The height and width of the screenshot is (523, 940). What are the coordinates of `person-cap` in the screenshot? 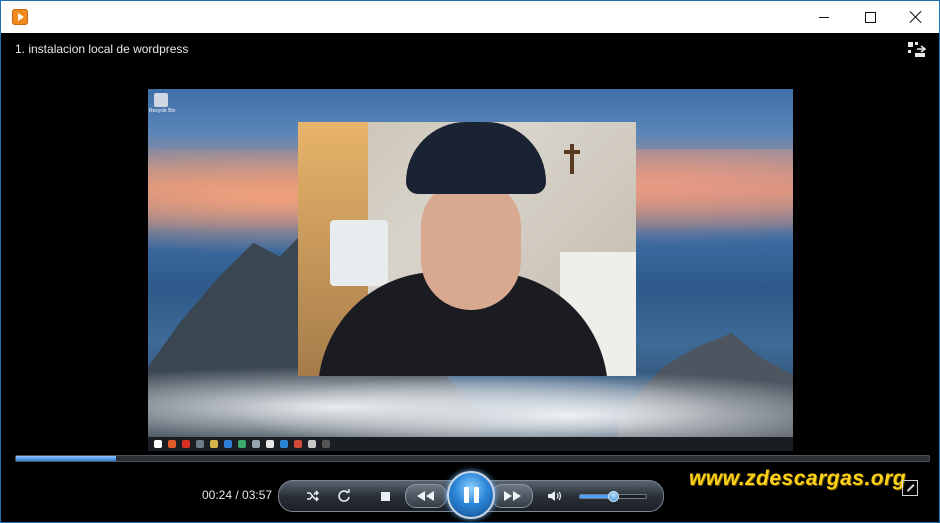 It's located at (476, 158).